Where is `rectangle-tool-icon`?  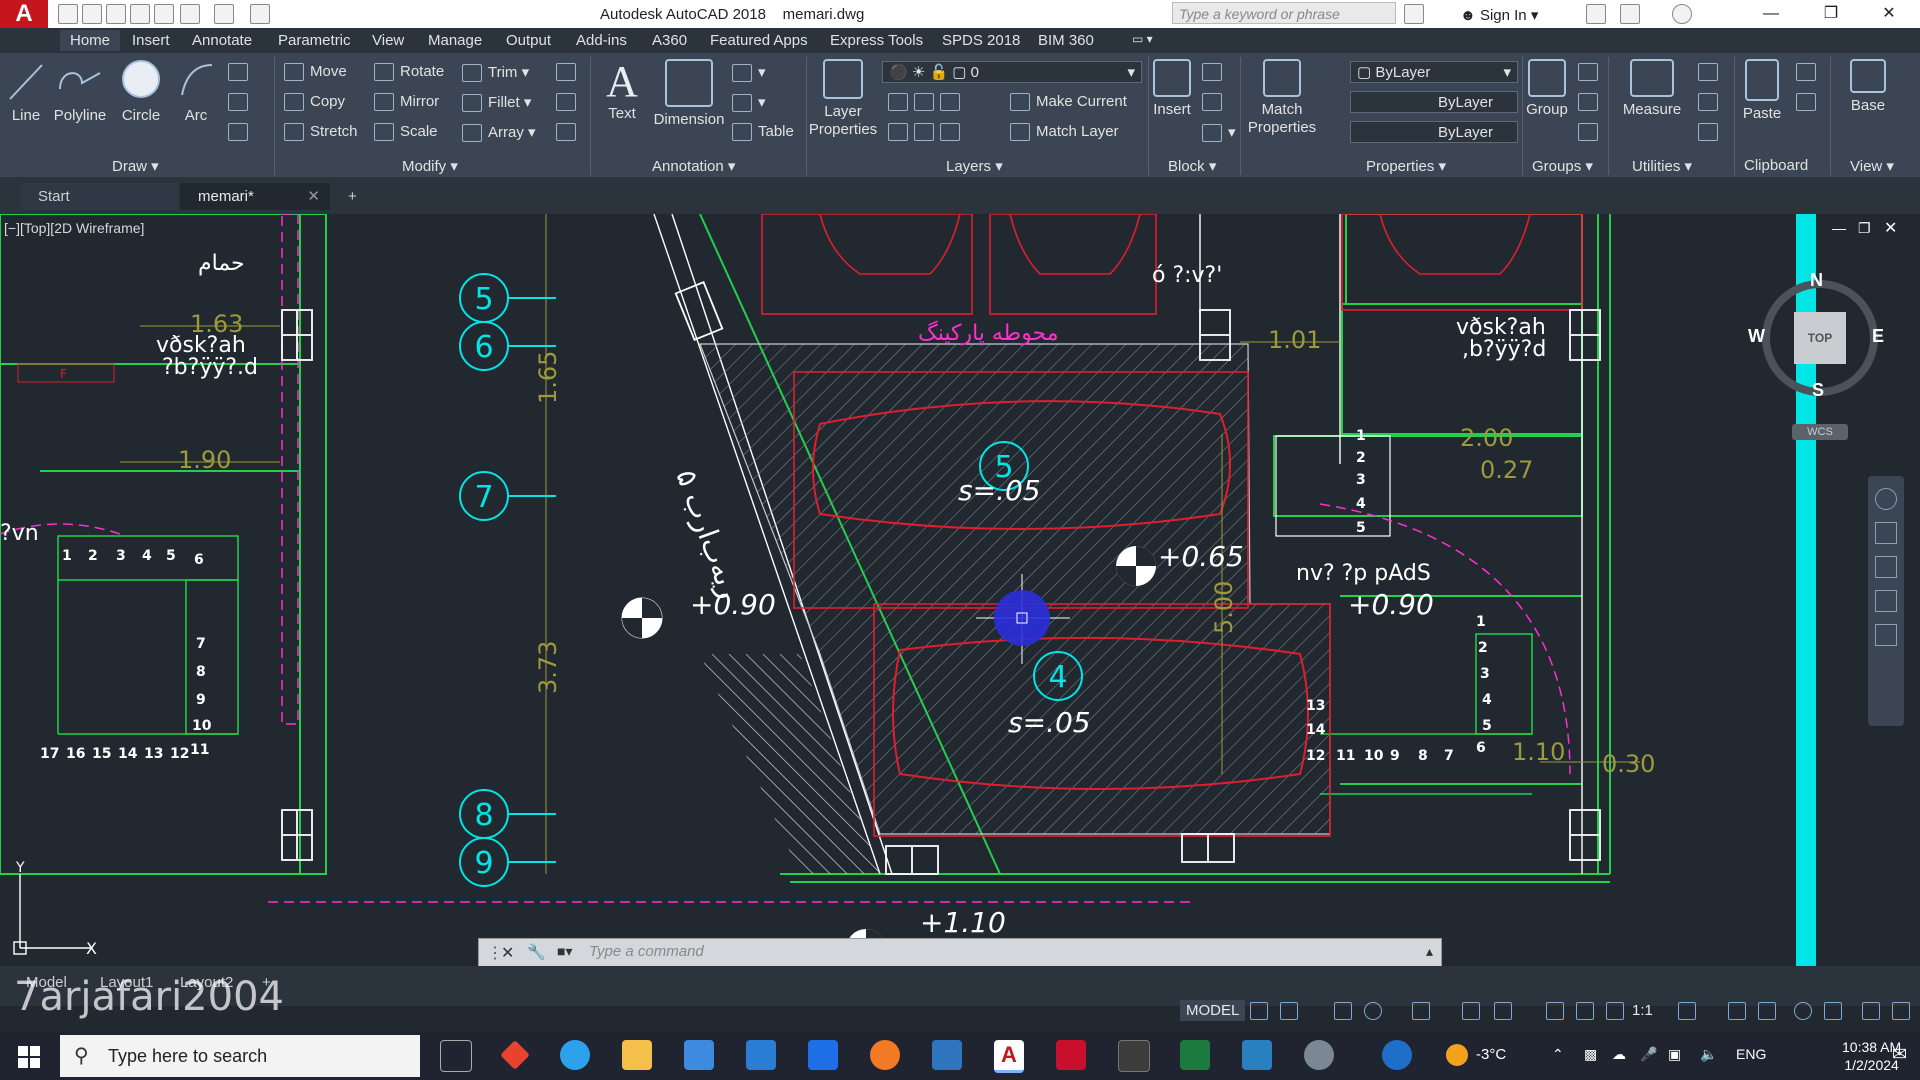
rectangle-tool-icon is located at coordinates (241, 72).